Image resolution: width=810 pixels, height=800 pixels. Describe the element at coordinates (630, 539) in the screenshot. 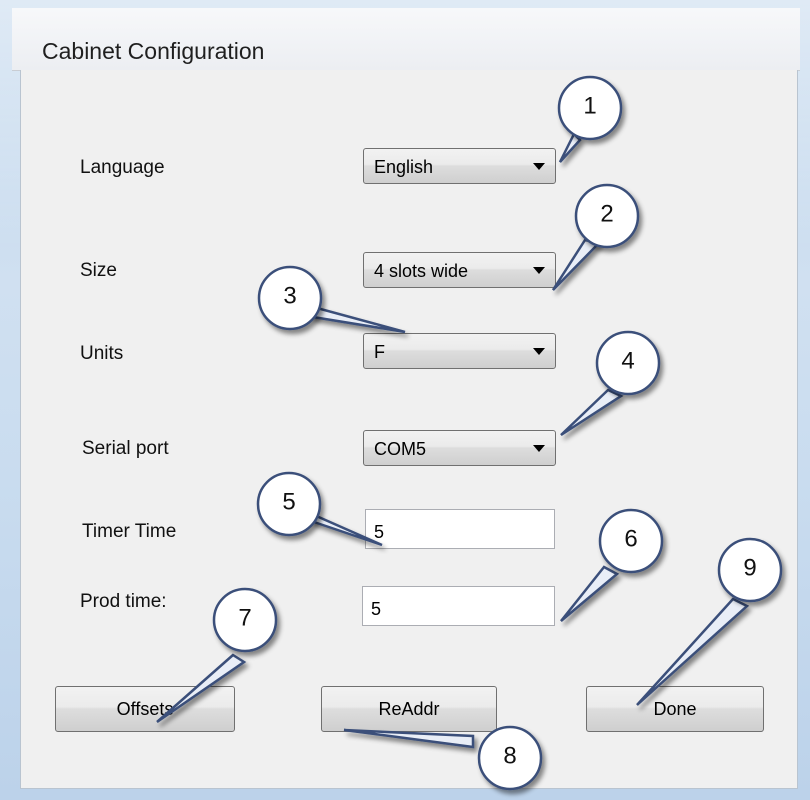

I see `callout-number-6: 6` at that location.